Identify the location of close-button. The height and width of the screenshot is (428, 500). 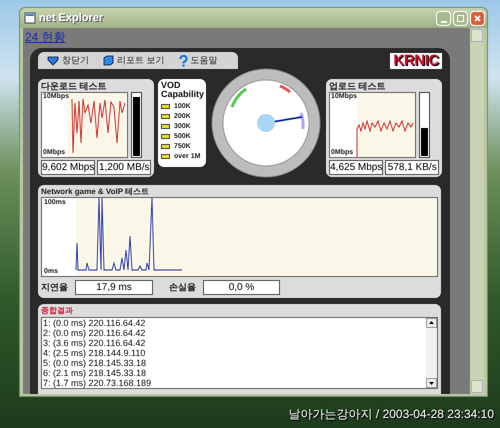
(477, 18).